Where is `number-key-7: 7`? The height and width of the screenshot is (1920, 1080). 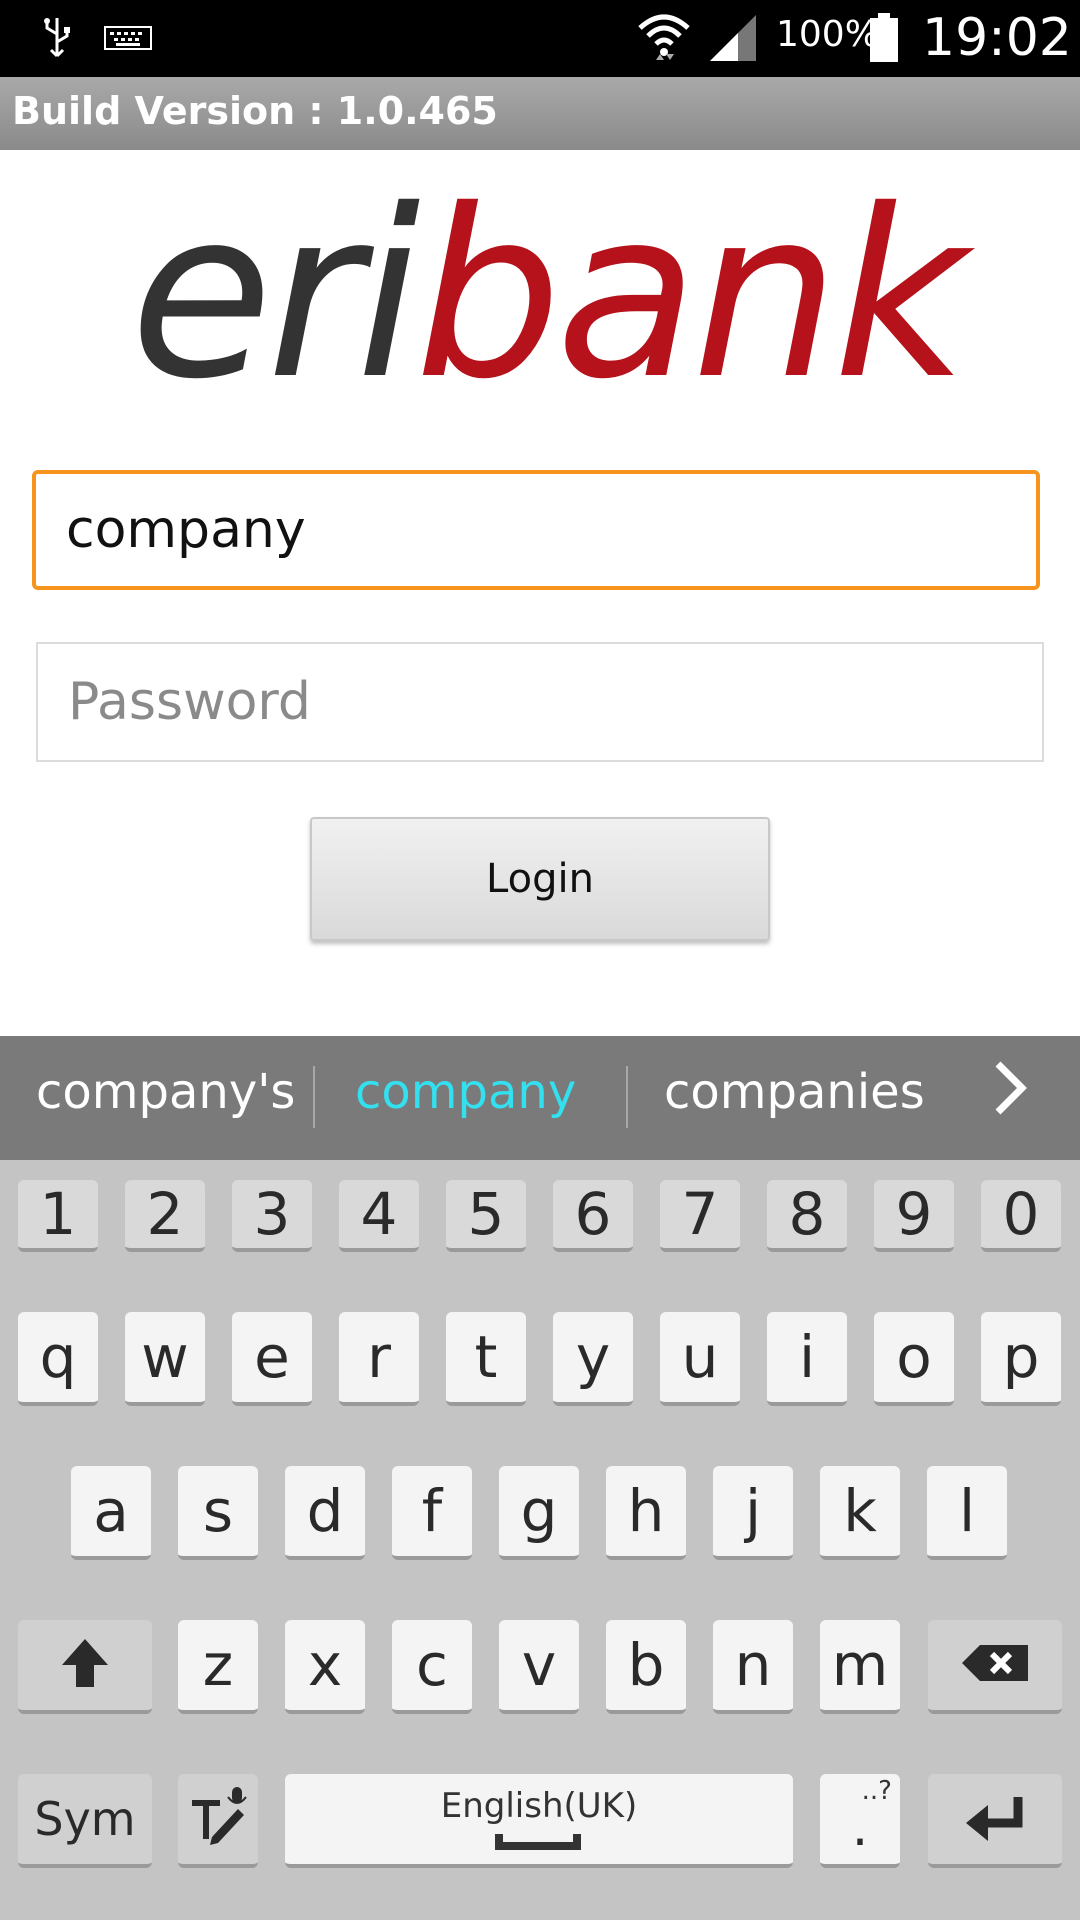 number-key-7: 7 is located at coordinates (700, 1216).